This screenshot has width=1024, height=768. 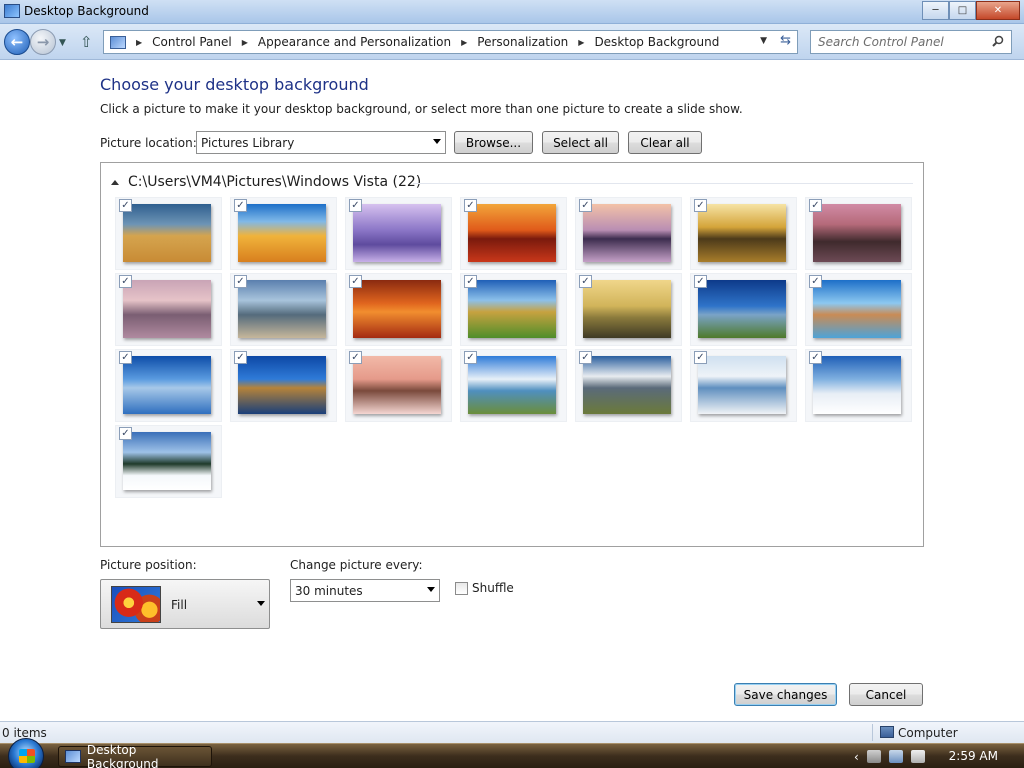 What do you see at coordinates (522, 42) in the screenshot?
I see `breadcrumb-personalization: Personalization` at bounding box center [522, 42].